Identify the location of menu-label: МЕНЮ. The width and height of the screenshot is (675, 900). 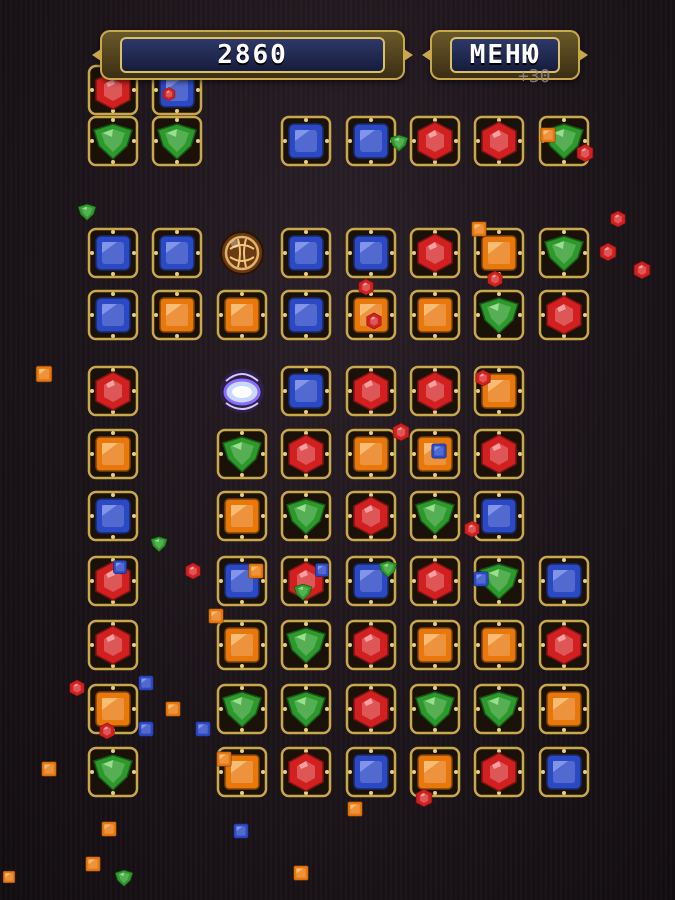
(505, 55).